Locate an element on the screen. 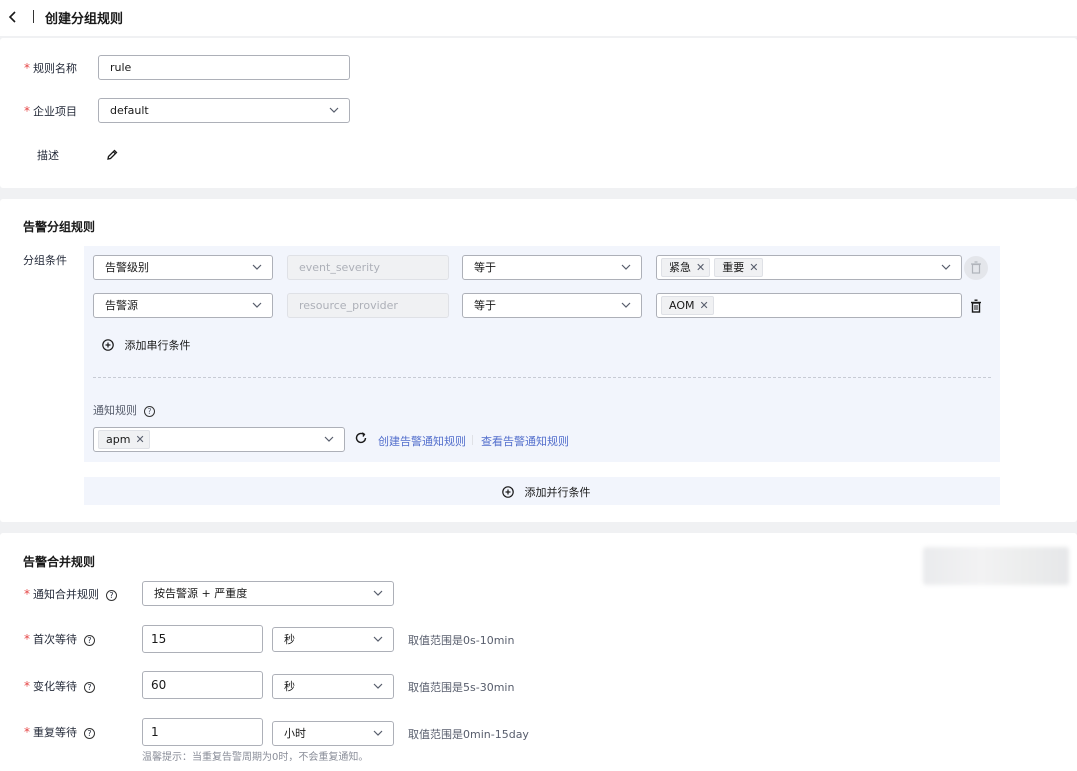  add-parallel-condition-button: 添加并行条件 is located at coordinates (546, 492).